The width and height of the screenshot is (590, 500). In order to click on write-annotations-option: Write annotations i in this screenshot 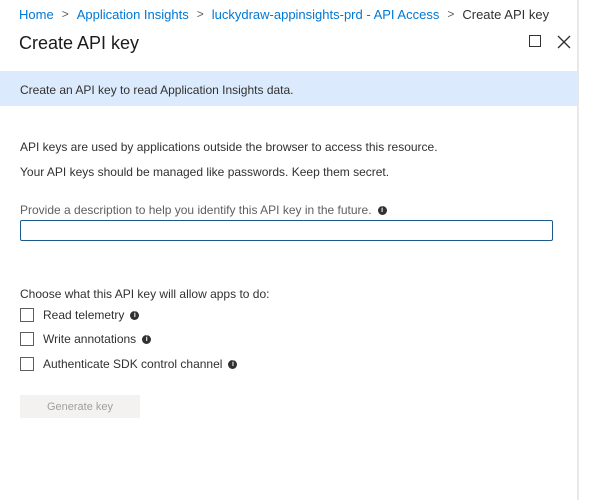, I will do `click(86, 339)`.